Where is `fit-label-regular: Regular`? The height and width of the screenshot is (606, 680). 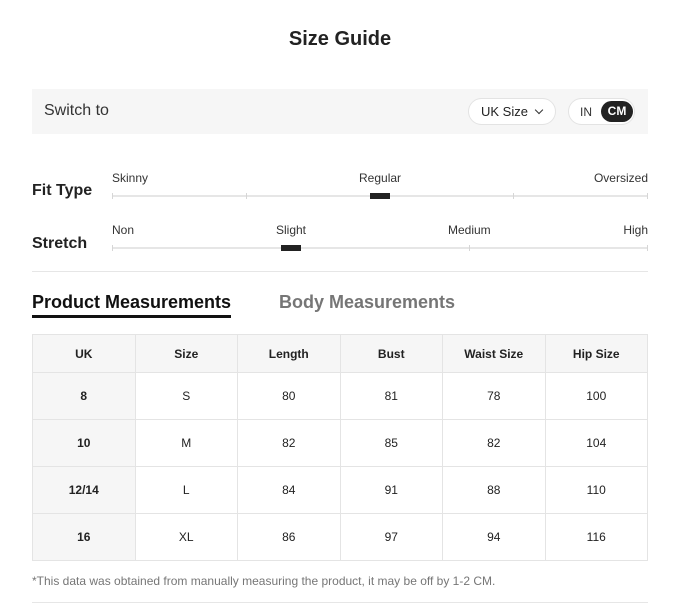
fit-label-regular: Regular is located at coordinates (380, 178).